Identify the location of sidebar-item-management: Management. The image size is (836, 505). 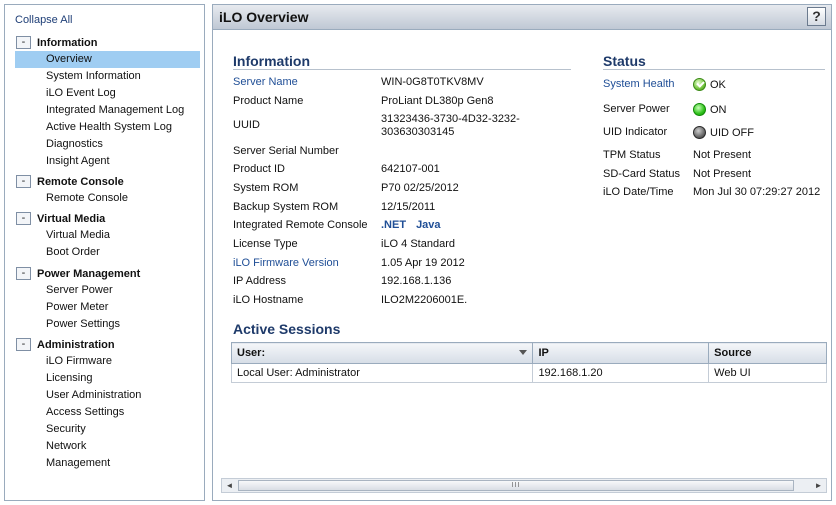
(107, 463).